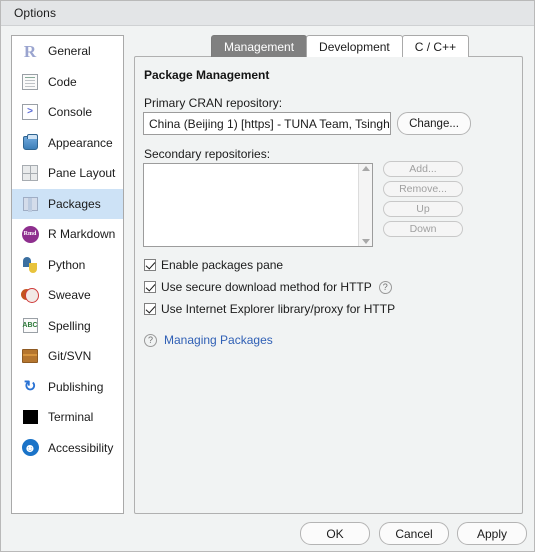 This screenshot has height=552, width=535. Describe the element at coordinates (385, 287) in the screenshot. I see `help-question-icon: ?` at that location.